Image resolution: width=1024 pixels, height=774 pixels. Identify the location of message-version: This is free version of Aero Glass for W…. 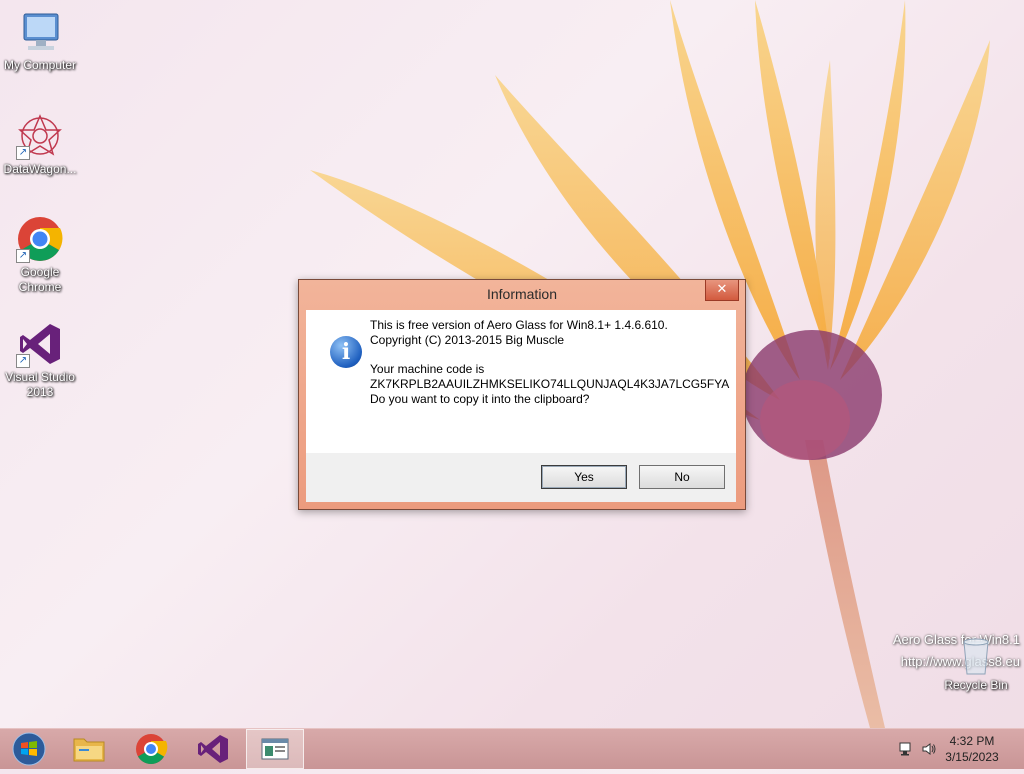
(519, 325).